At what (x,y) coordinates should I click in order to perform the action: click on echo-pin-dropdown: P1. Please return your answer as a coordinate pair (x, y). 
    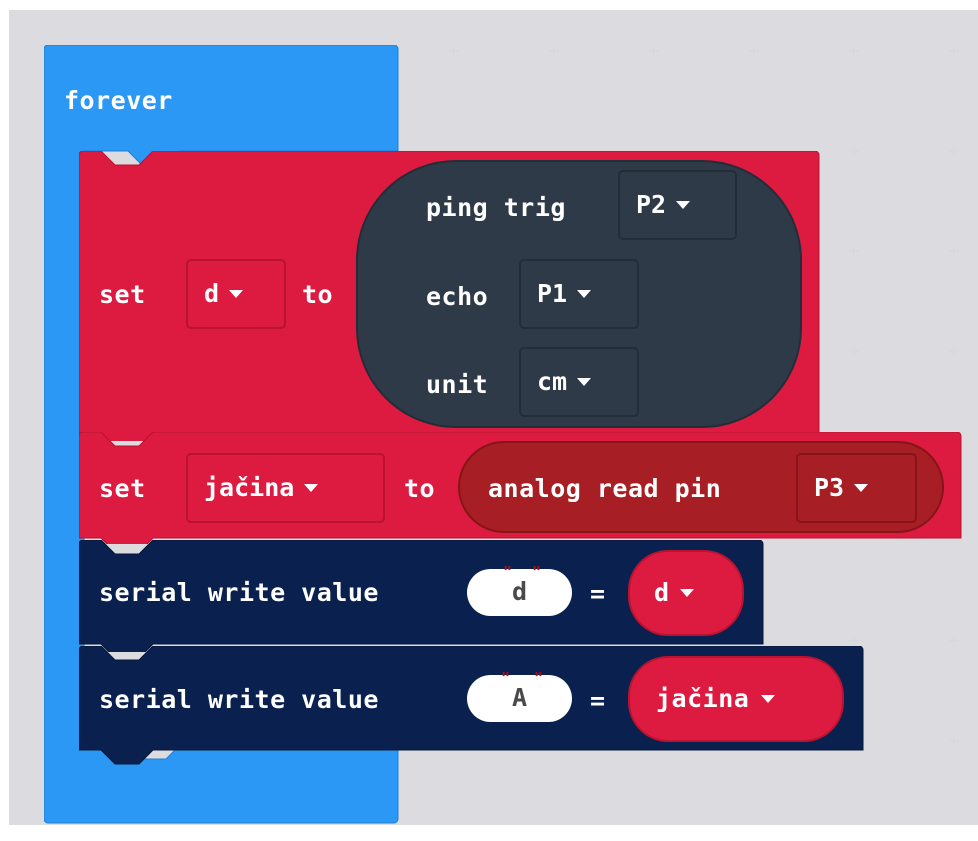
    Looking at the image, I should click on (579, 294).